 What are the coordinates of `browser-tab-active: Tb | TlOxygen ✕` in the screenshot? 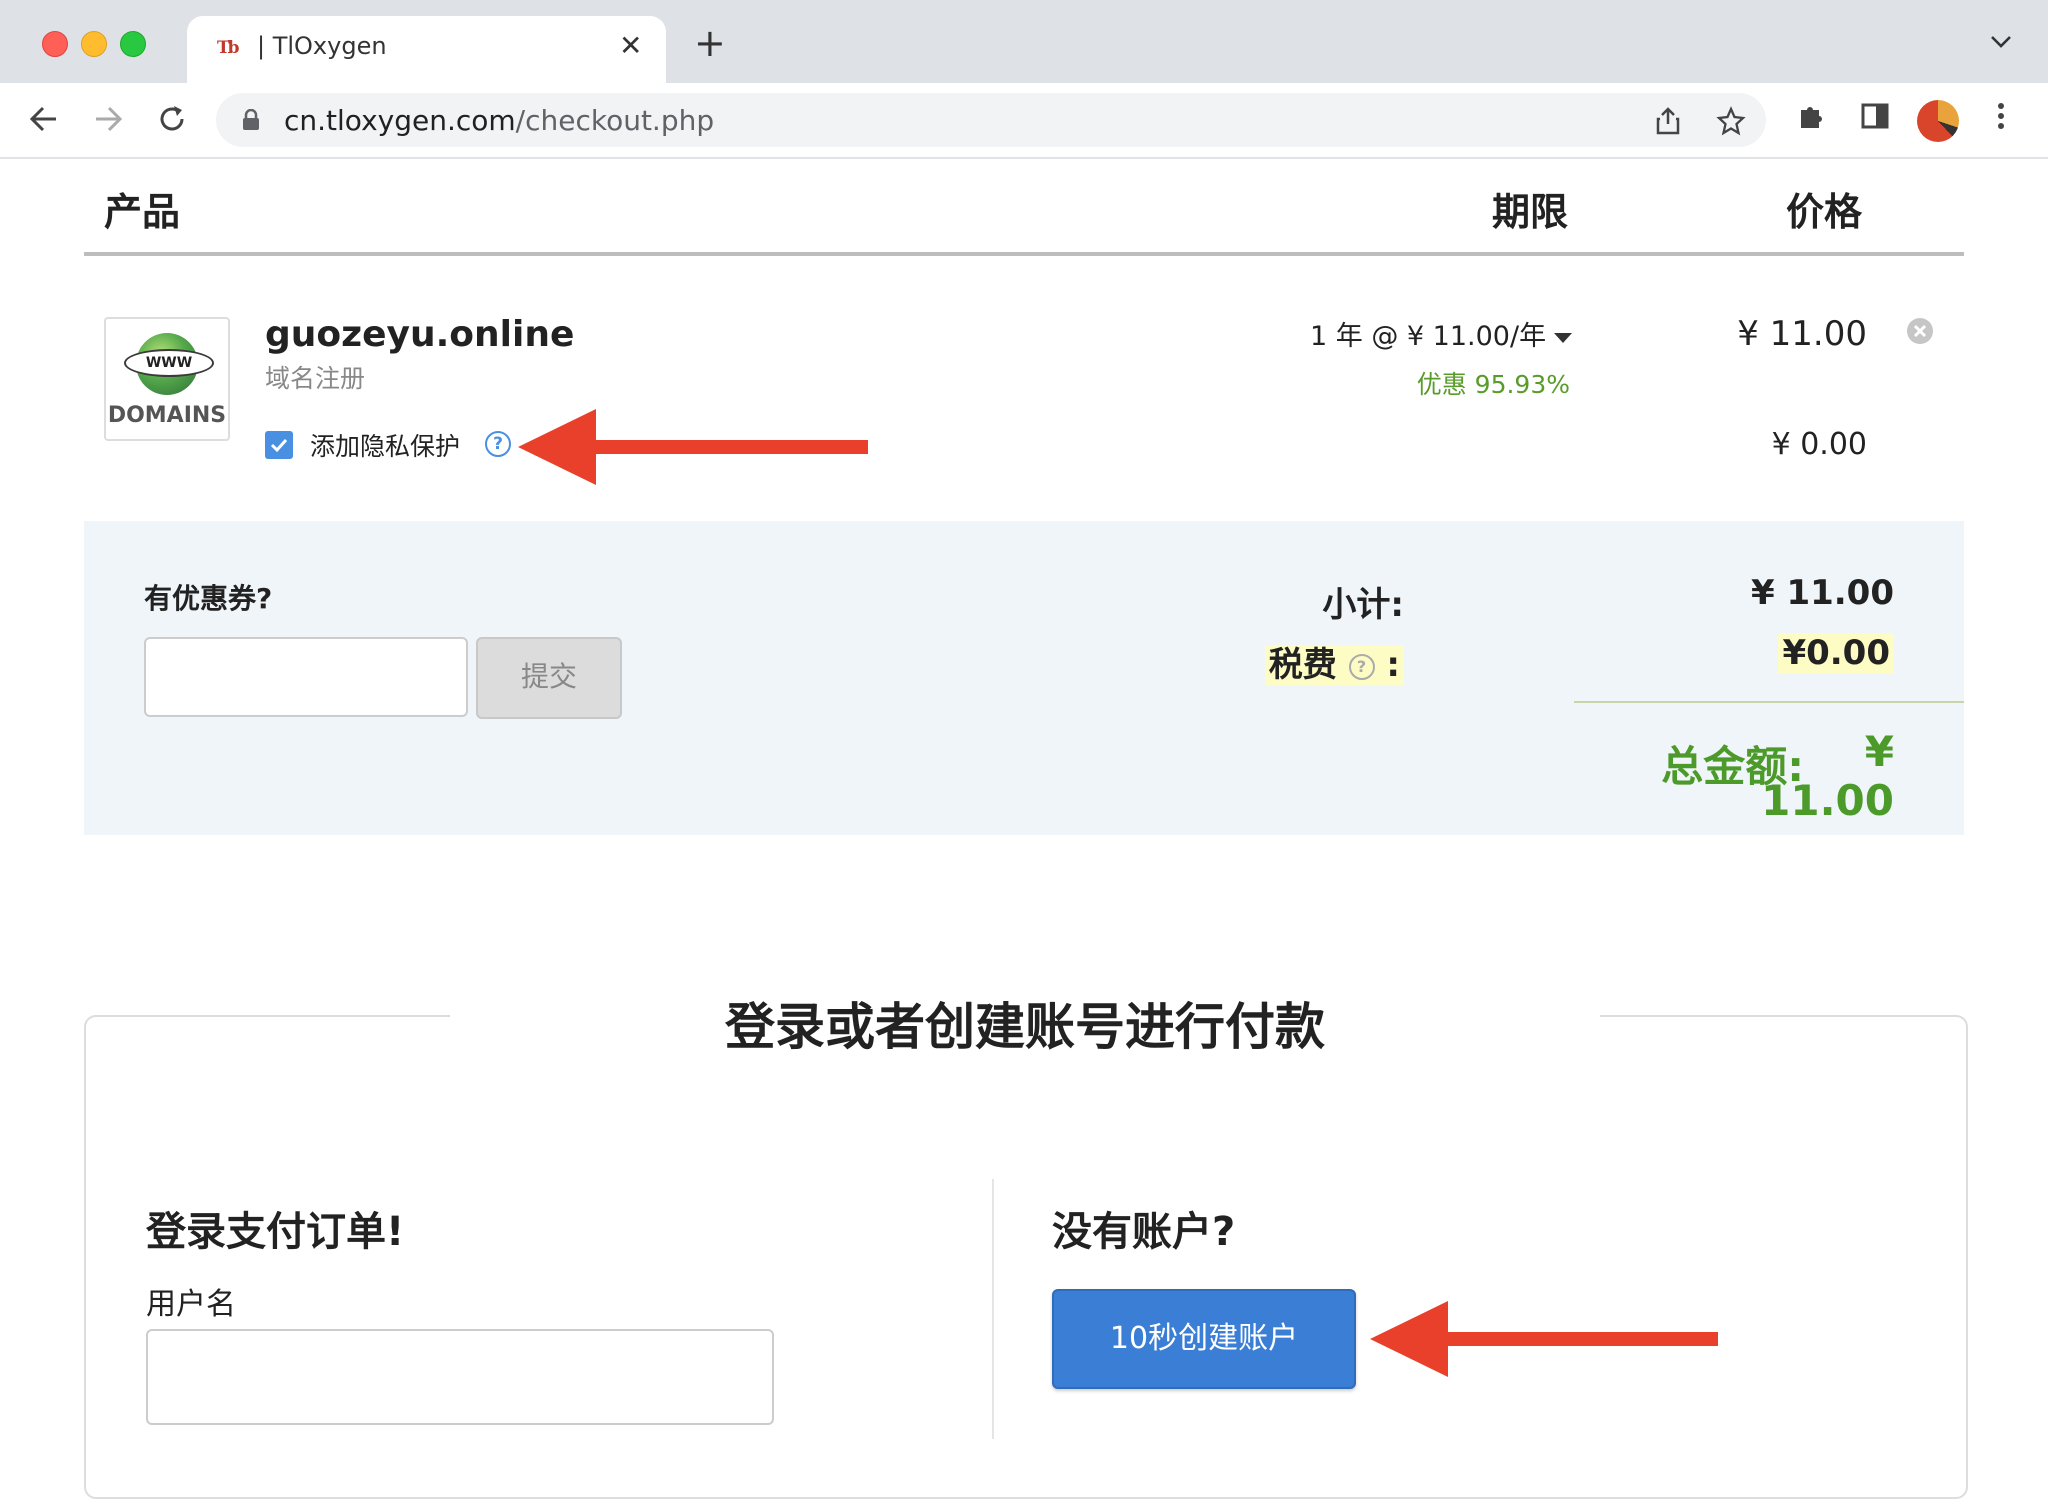 It's located at (426, 49).